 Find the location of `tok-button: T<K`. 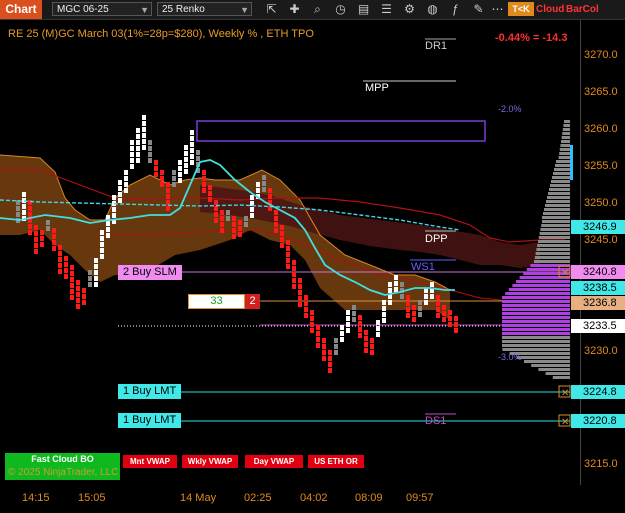

tok-button: T<K is located at coordinates (521, 9).